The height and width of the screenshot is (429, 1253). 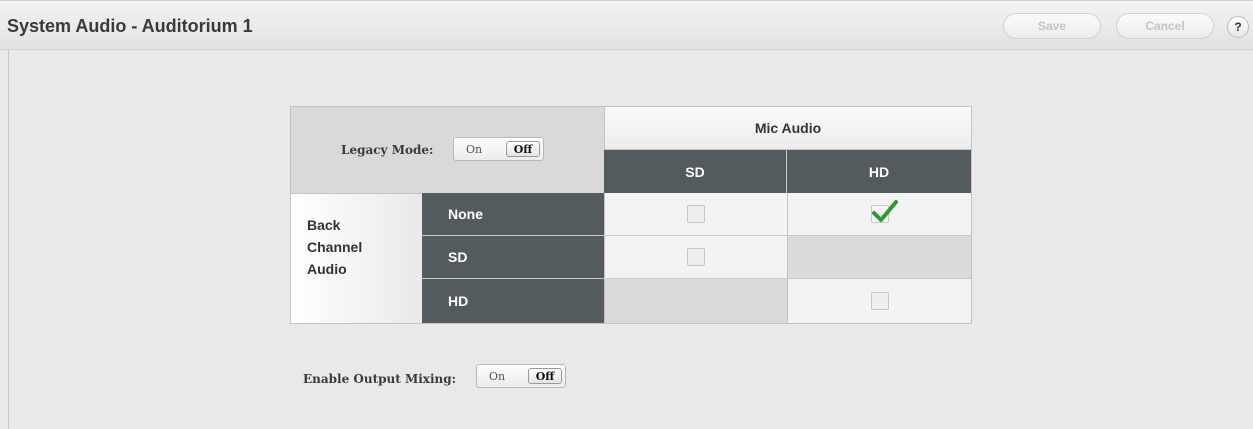 What do you see at coordinates (380, 379) in the screenshot?
I see `output-mixing-label: Enable Output Mixing:` at bounding box center [380, 379].